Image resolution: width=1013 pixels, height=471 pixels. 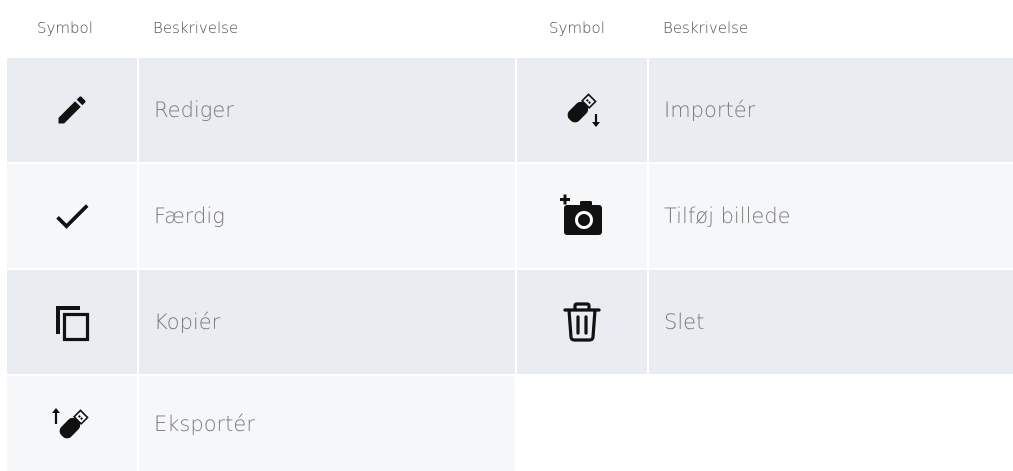 I want to click on description-label: Kopiér, so click(x=187, y=322).